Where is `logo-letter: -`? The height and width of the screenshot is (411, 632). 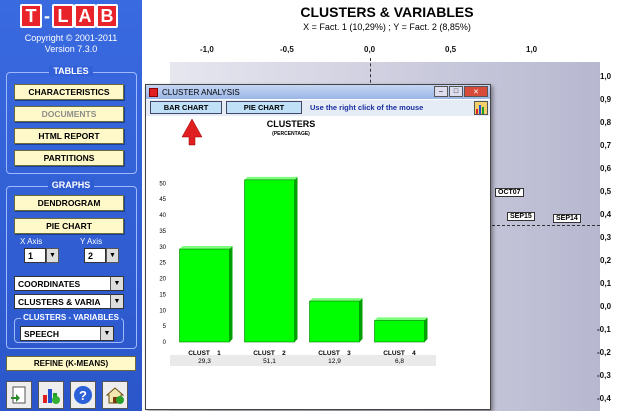 logo-letter: - is located at coordinates (47, 15).